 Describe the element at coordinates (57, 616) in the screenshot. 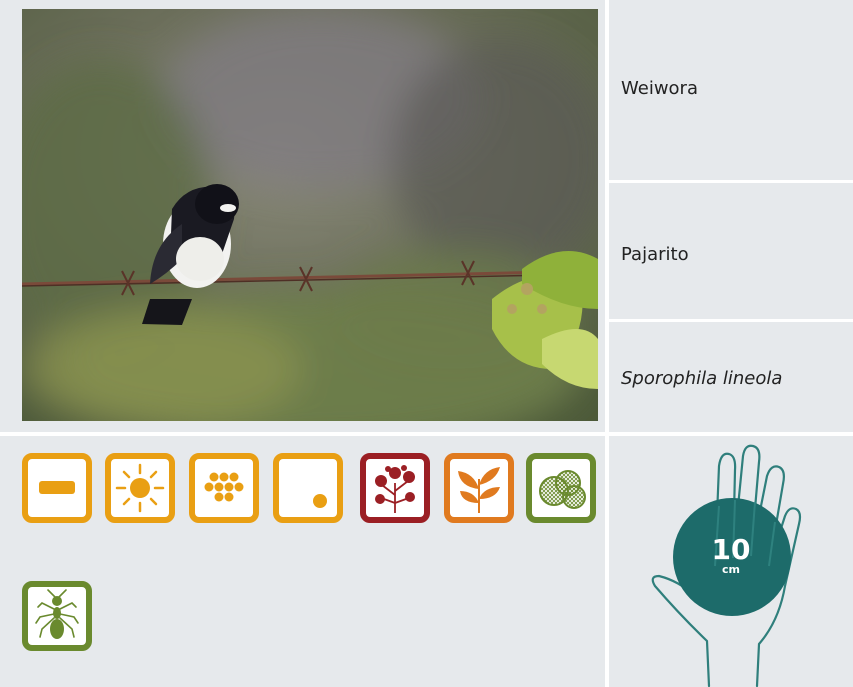

I see `ant-icon` at that location.